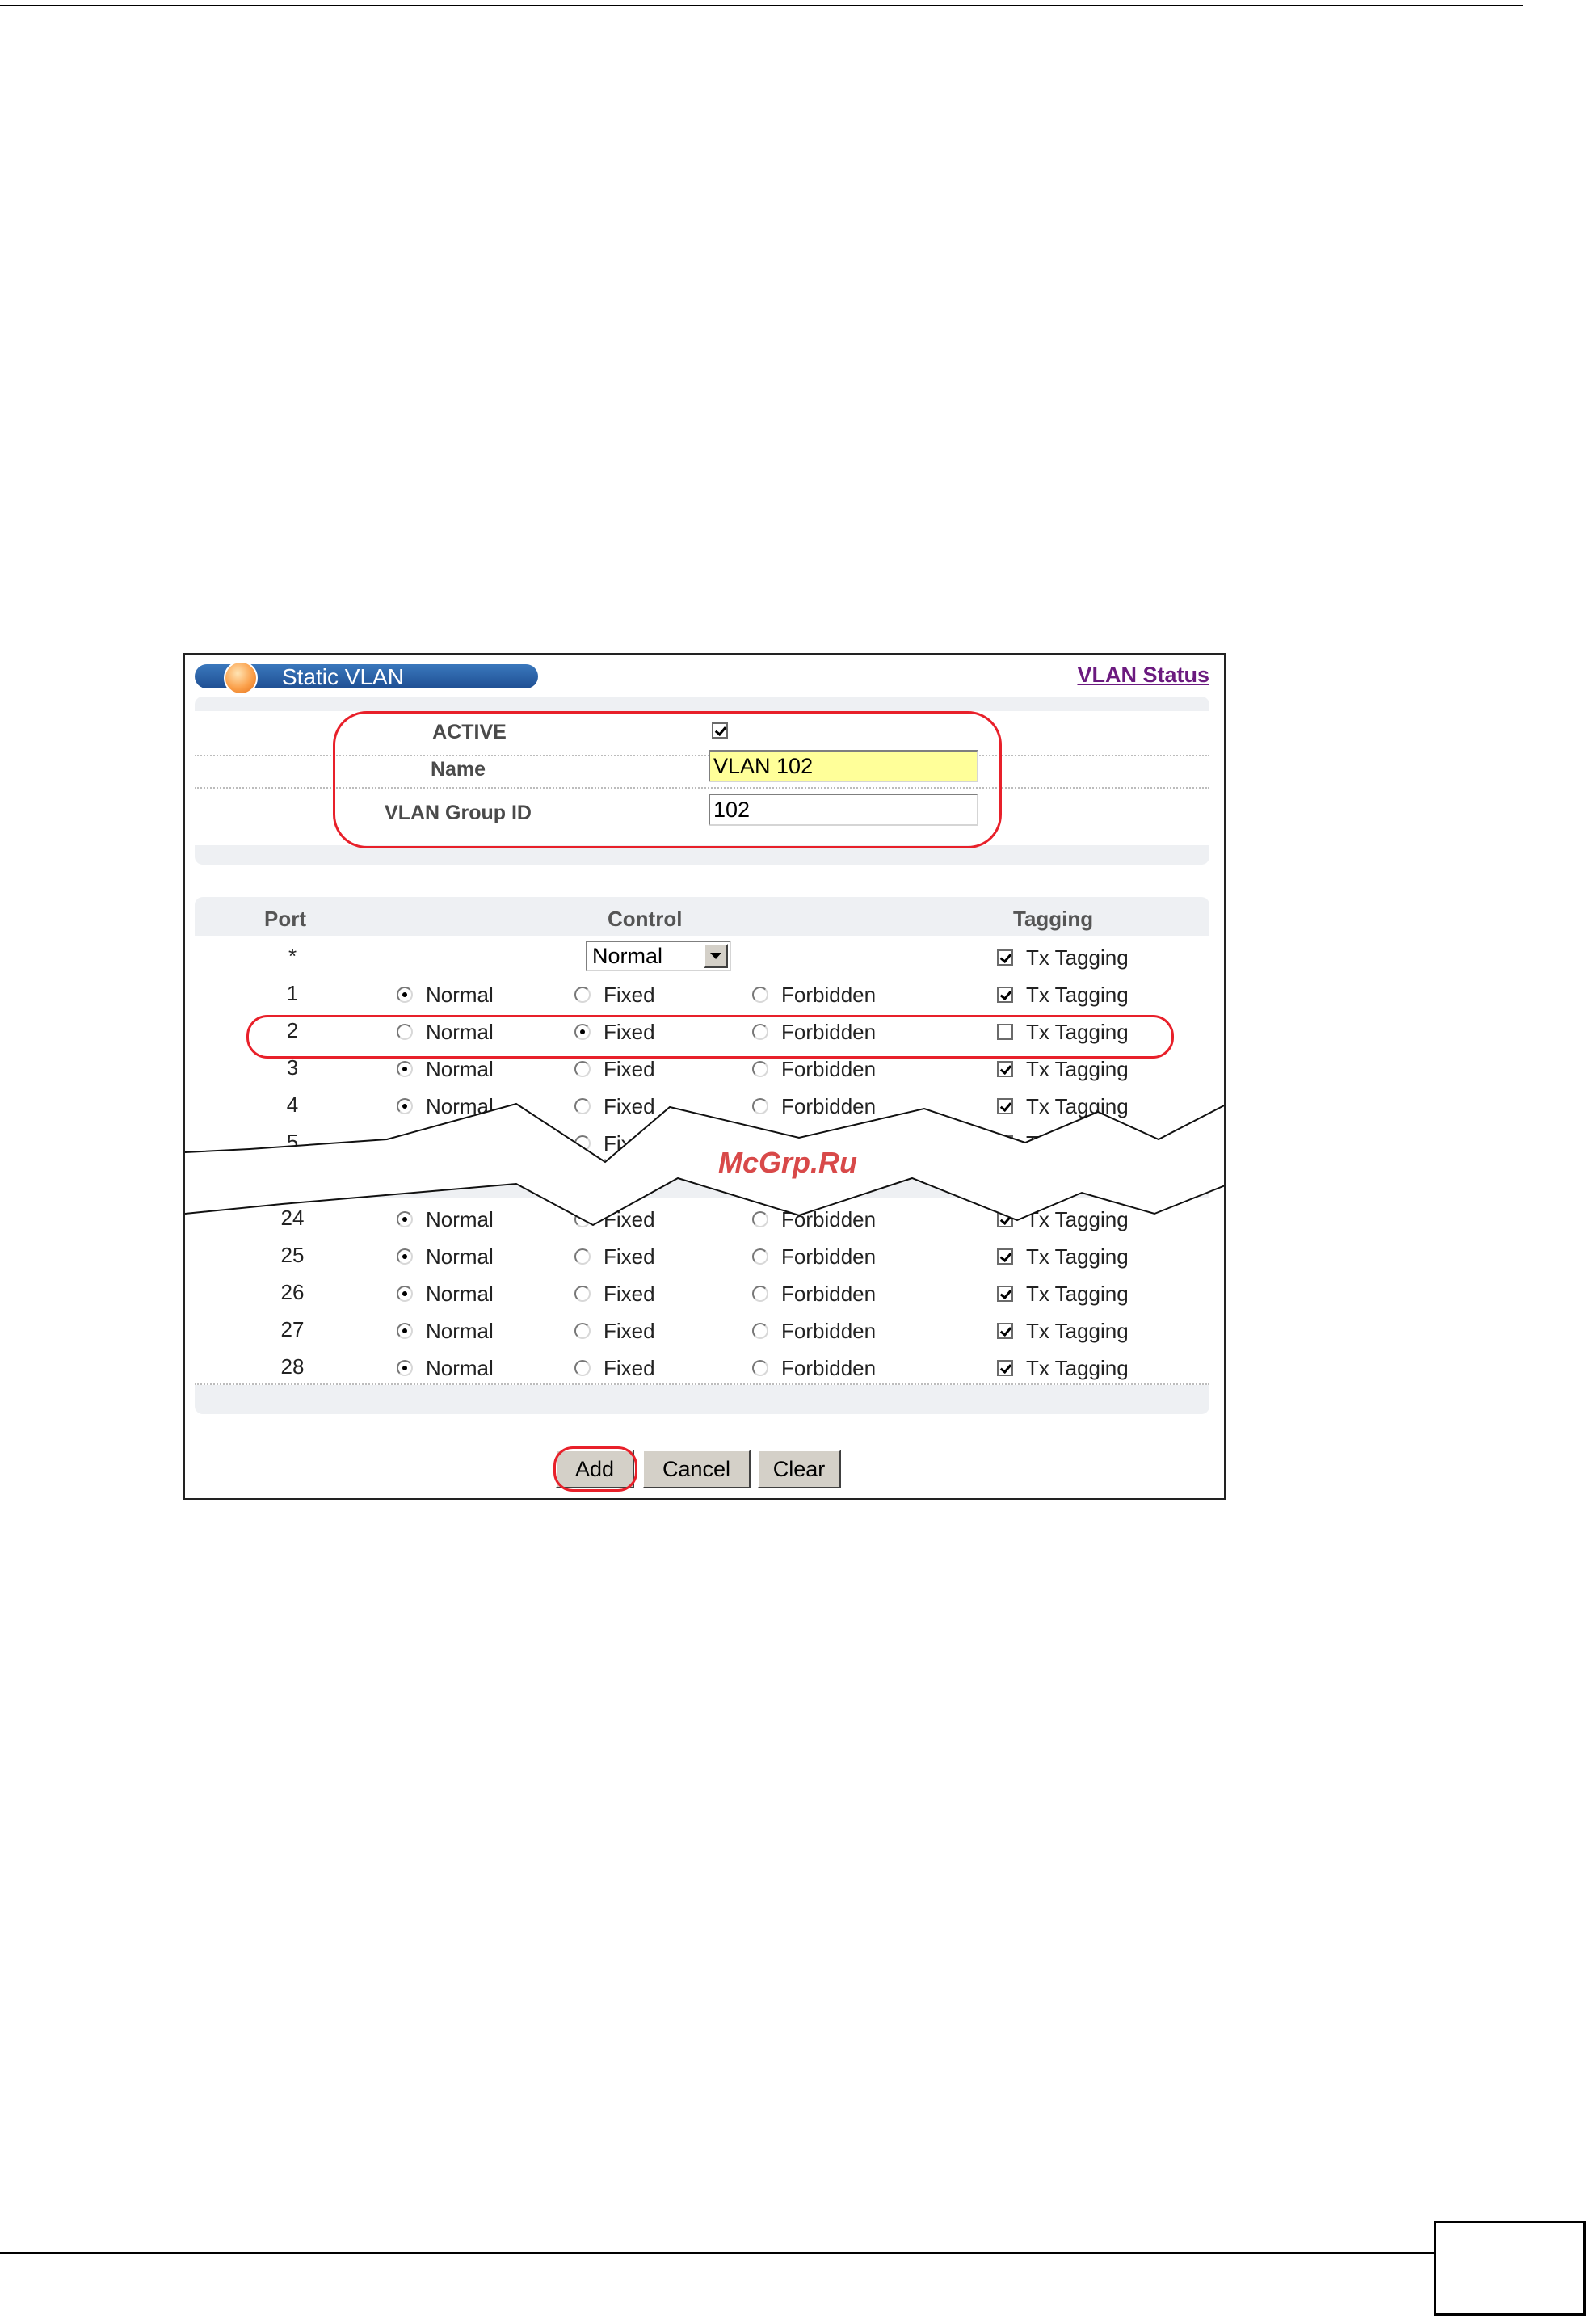 The height and width of the screenshot is (2324, 1594). What do you see at coordinates (843, 810) in the screenshot?
I see `group-id-input` at bounding box center [843, 810].